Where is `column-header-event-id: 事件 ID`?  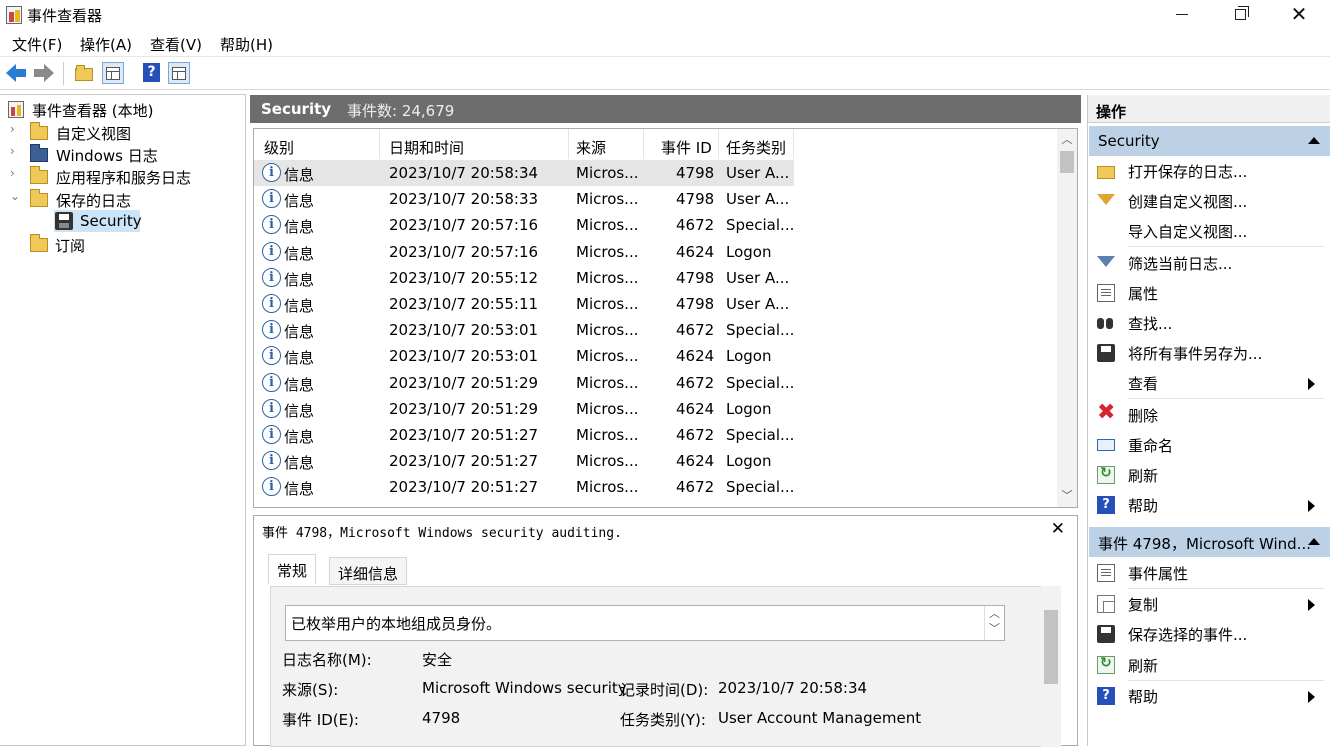
column-header-event-id: 事件 ID is located at coordinates (681, 144).